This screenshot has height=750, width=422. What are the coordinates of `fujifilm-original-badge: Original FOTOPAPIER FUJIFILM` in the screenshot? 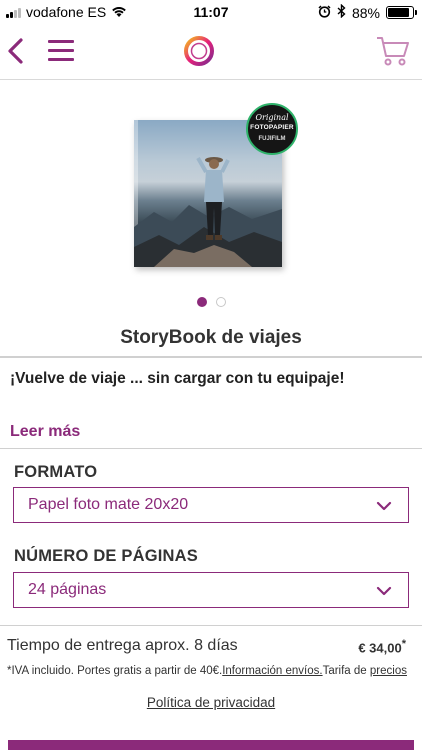 It's located at (272, 129).